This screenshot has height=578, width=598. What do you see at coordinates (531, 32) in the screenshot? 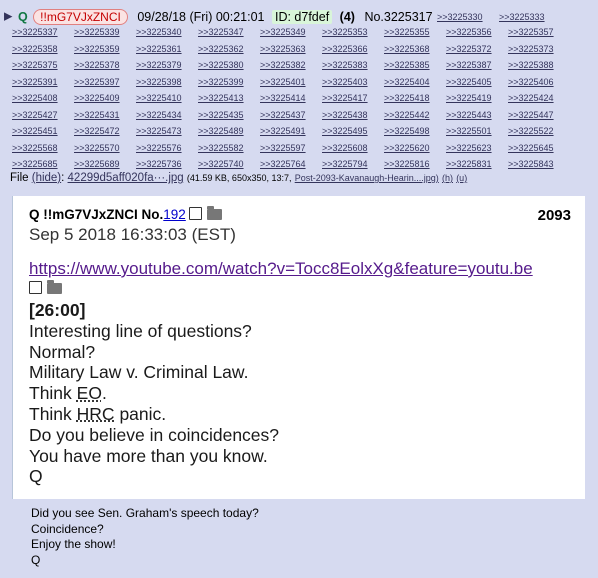
I see `backlink: >>3225357` at bounding box center [531, 32].